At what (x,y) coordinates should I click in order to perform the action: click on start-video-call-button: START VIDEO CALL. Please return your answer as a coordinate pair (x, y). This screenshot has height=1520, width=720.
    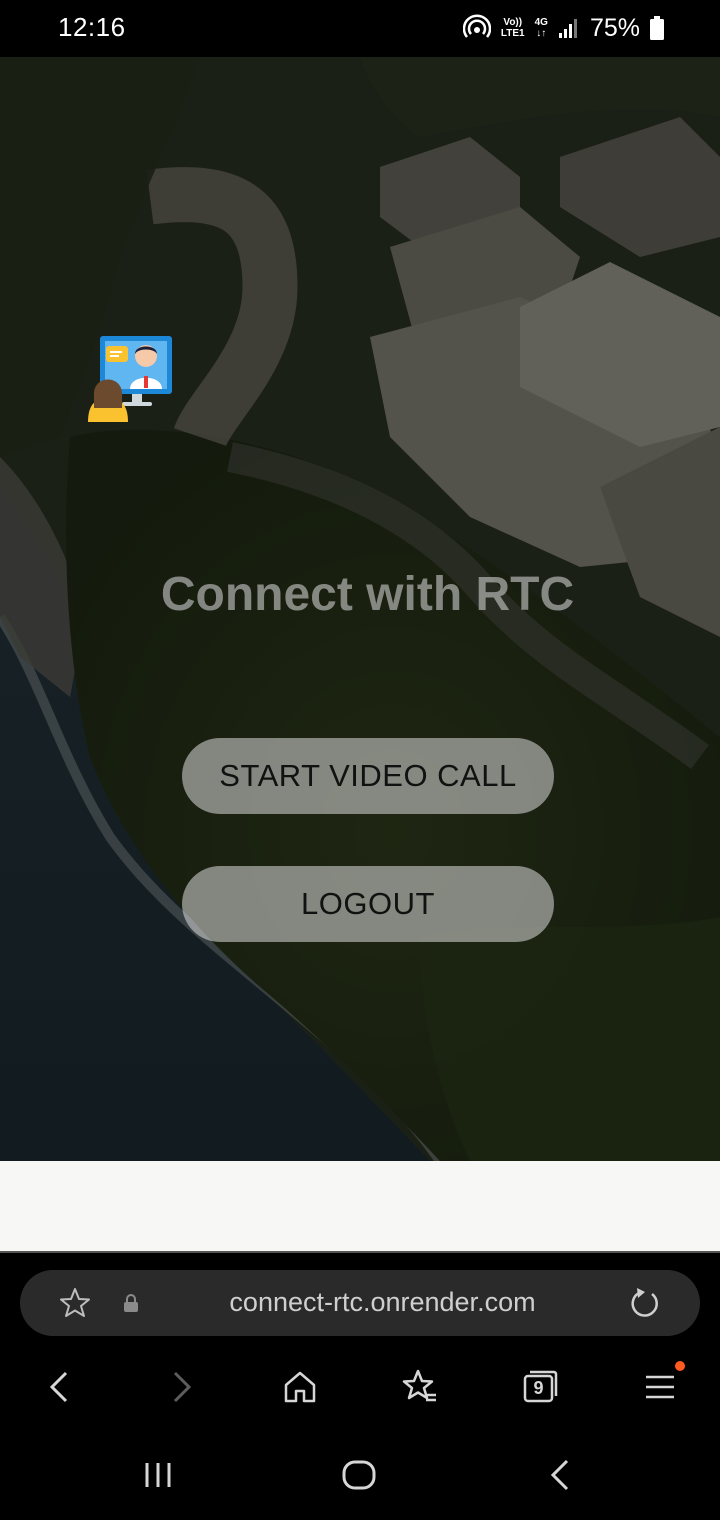
    Looking at the image, I should click on (368, 776).